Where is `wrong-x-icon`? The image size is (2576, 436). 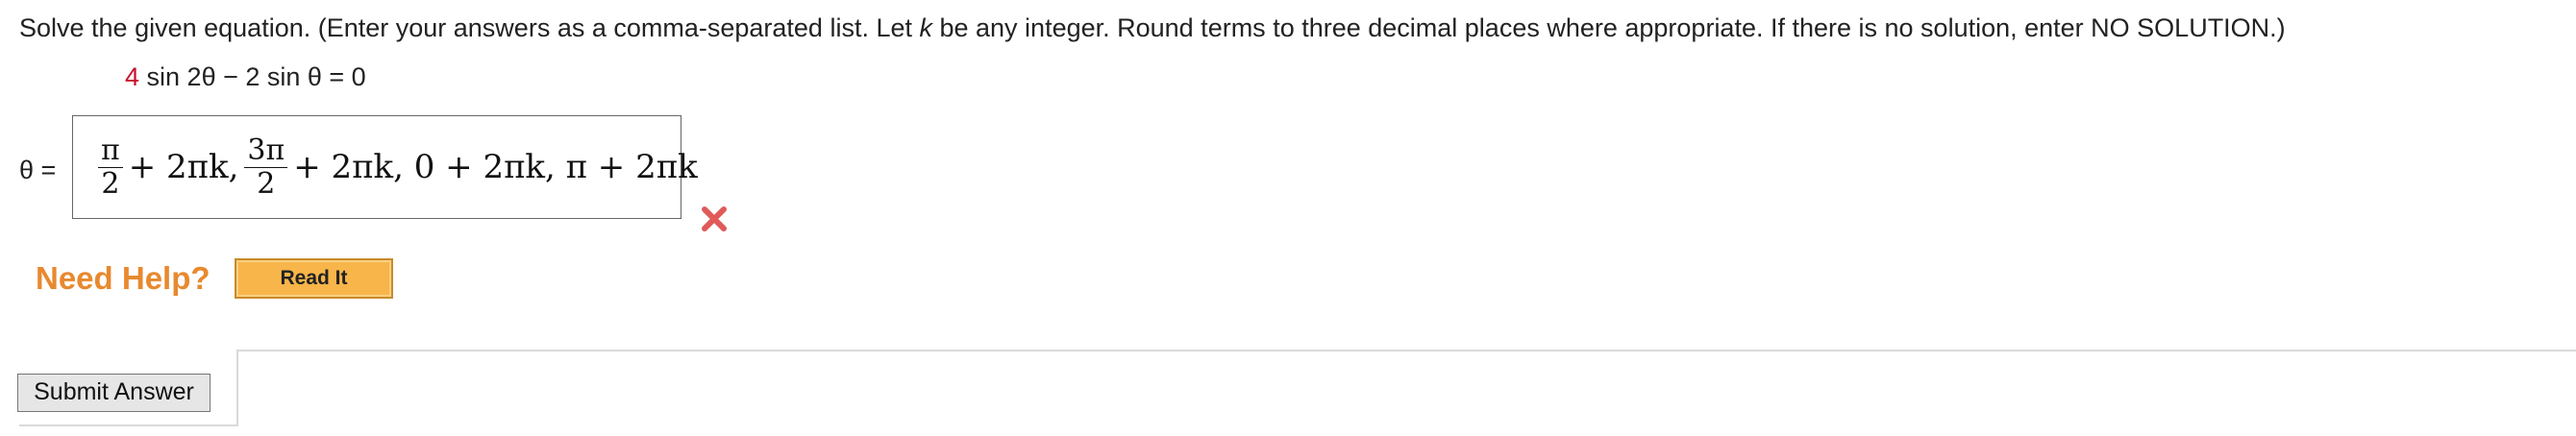 wrong-x-icon is located at coordinates (715, 219).